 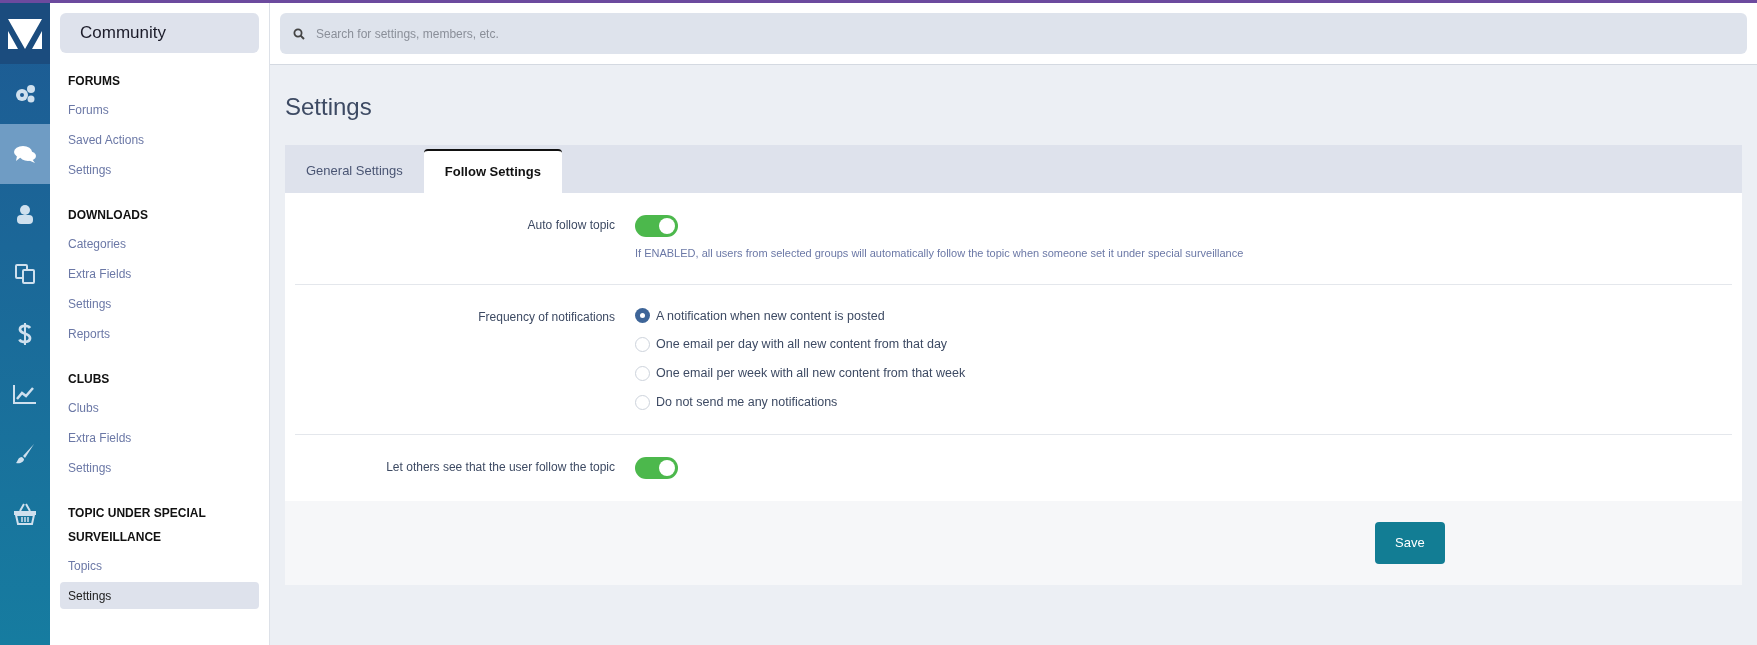 What do you see at coordinates (159, 109) in the screenshot?
I see `sidebar-item: Forums` at bounding box center [159, 109].